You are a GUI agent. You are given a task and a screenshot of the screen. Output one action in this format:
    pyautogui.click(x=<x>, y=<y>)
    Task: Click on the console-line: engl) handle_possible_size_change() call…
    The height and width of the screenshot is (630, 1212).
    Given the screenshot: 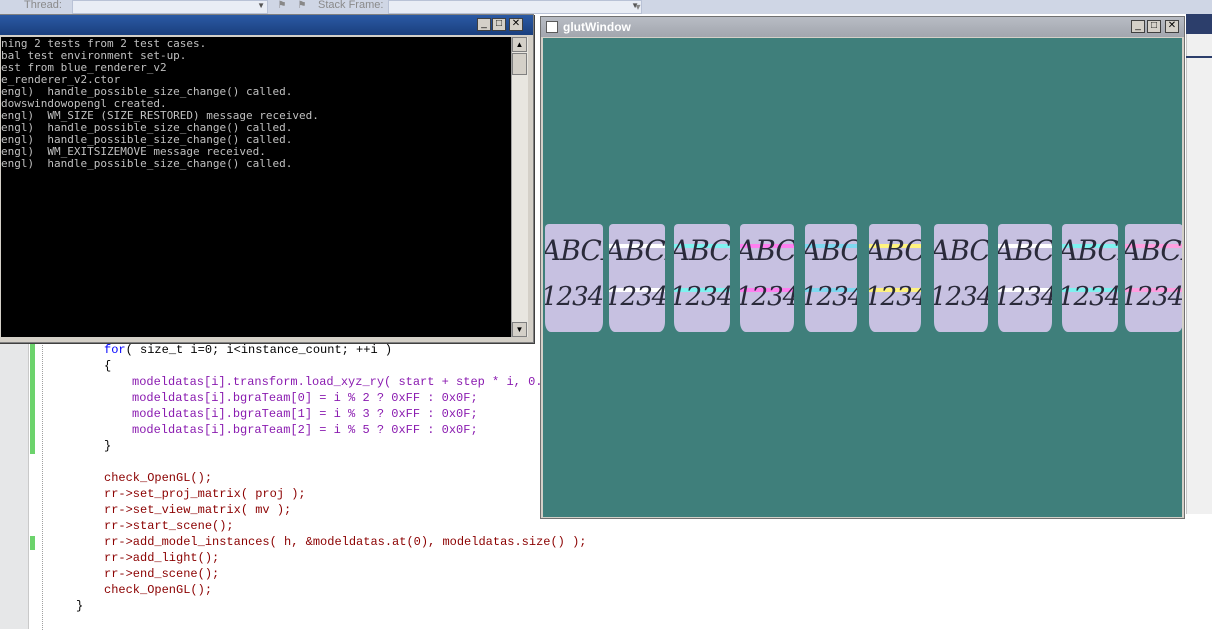 What is the action you would take?
    pyautogui.click(x=147, y=163)
    